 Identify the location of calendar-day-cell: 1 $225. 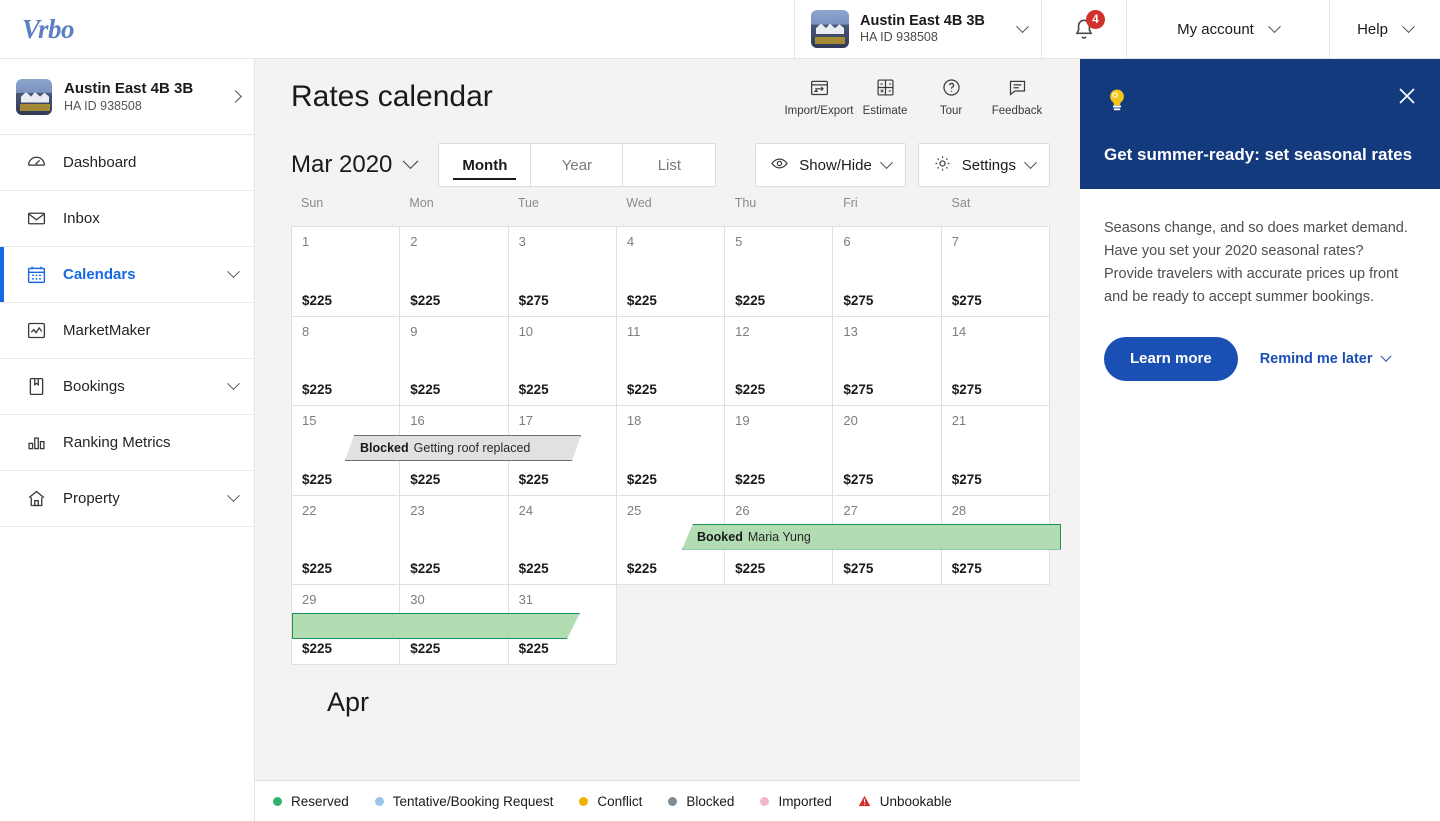
(346, 272).